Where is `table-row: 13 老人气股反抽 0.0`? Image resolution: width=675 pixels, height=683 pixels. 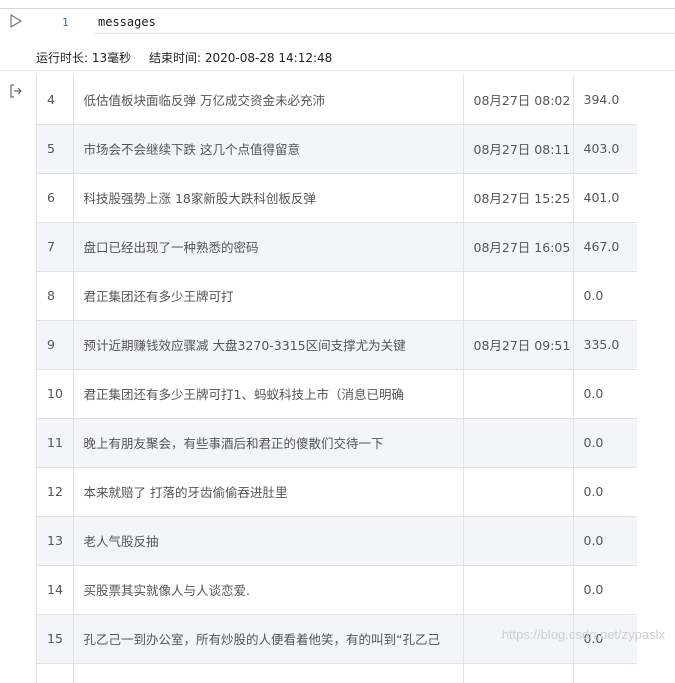
table-row: 13 老人气股反抽 0.0 is located at coordinates (337, 541).